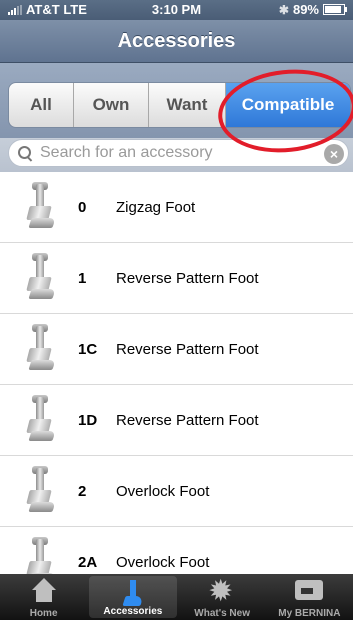 This screenshot has width=353, height=620. I want to click on list-item: 2 Overlock Foot, so click(176, 491).